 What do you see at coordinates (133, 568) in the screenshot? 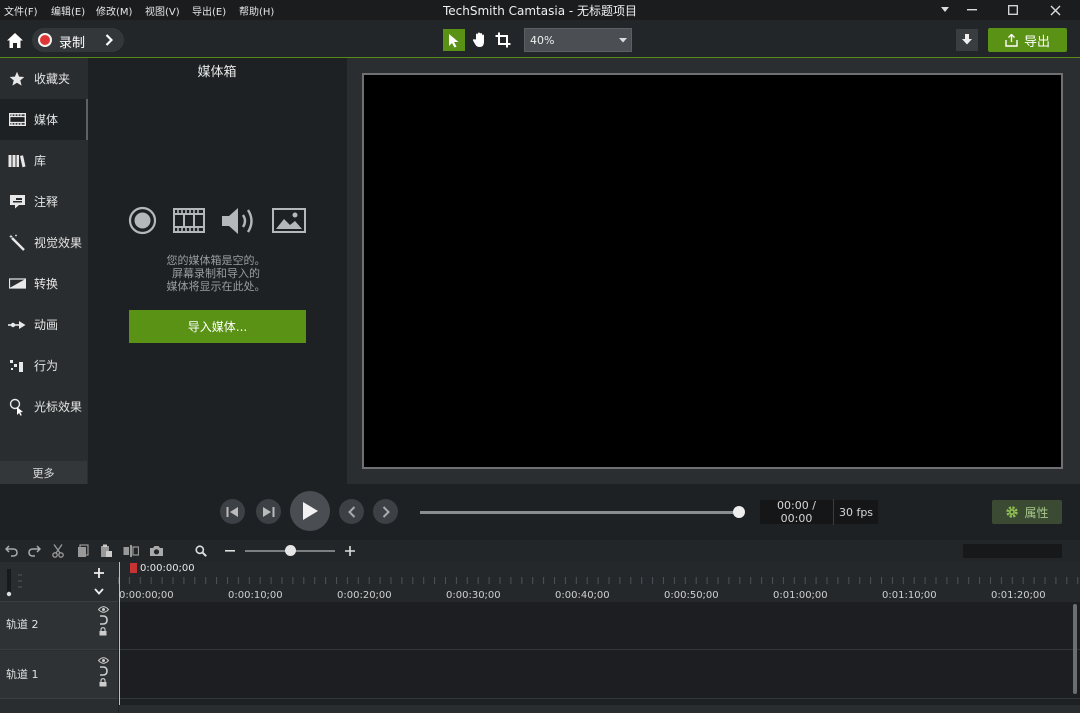
I see `playhead-marker` at bounding box center [133, 568].